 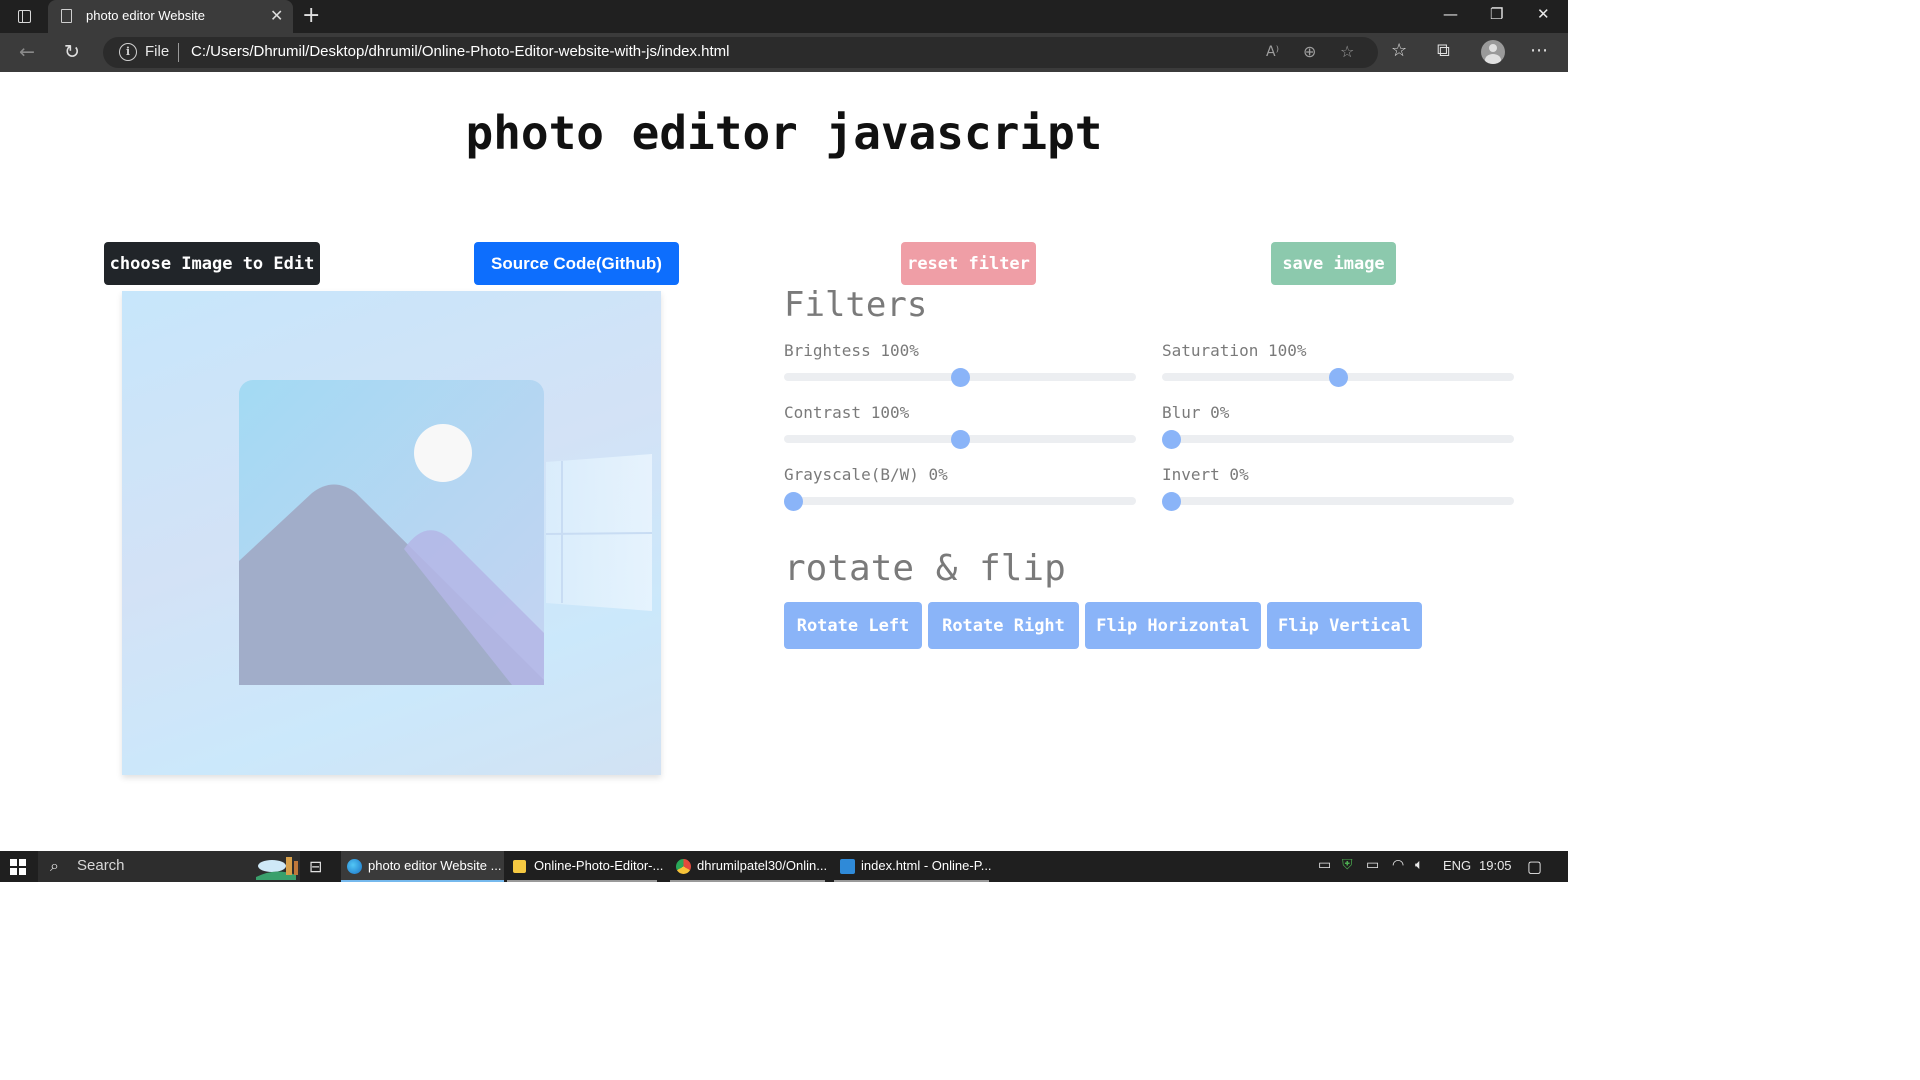 What do you see at coordinates (1419, 865) in the screenshot?
I see `volume-icon: 🔈︎` at bounding box center [1419, 865].